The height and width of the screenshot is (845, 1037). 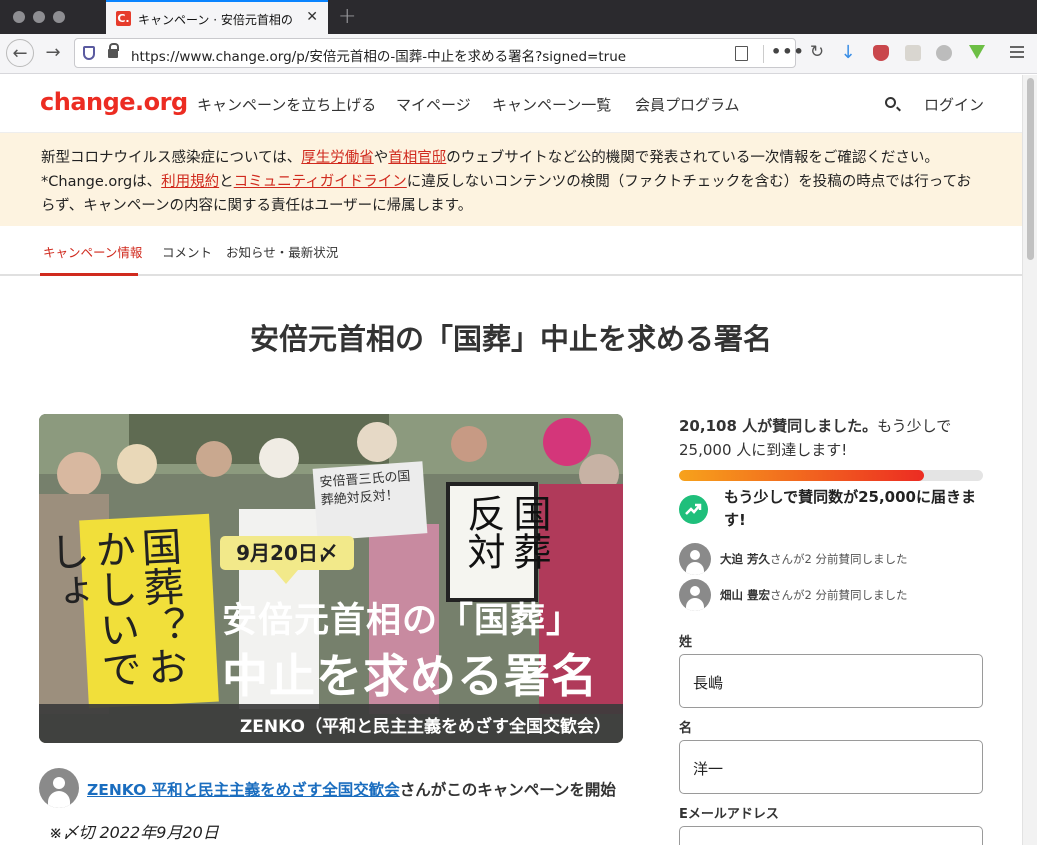 What do you see at coordinates (1029, 460) in the screenshot?
I see `page-scrollbar` at bounding box center [1029, 460].